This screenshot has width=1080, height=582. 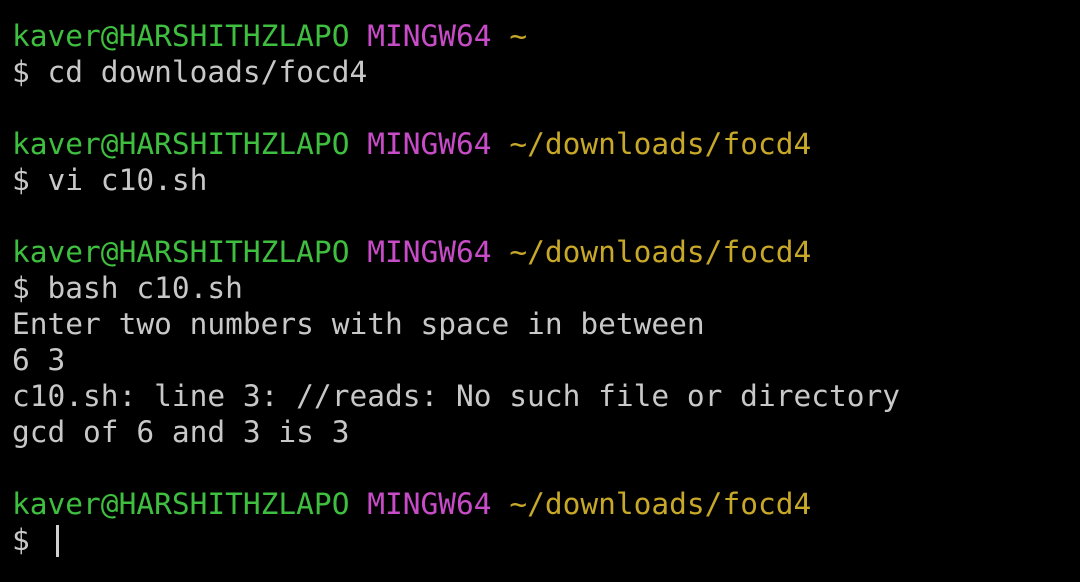 What do you see at coordinates (358, 324) in the screenshot?
I see `output-line: Enter two numbers with space in between` at bounding box center [358, 324].